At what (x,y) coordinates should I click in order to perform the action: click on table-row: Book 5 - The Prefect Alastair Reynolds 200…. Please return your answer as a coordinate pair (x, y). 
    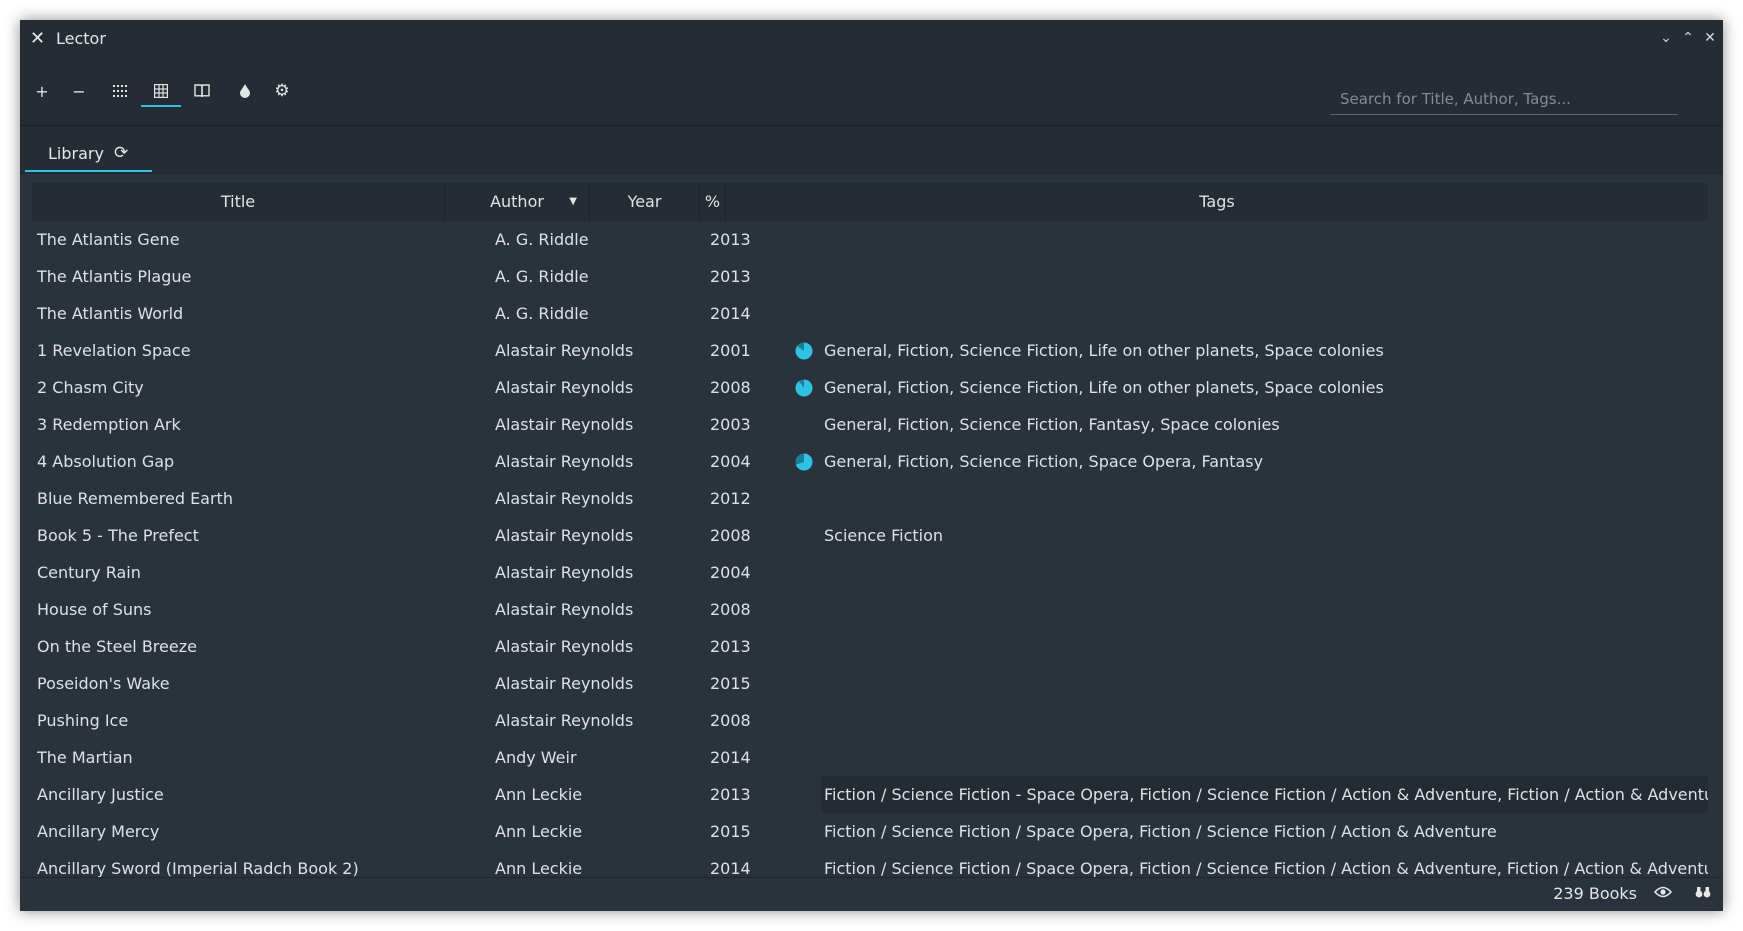
    Looking at the image, I should click on (870, 535).